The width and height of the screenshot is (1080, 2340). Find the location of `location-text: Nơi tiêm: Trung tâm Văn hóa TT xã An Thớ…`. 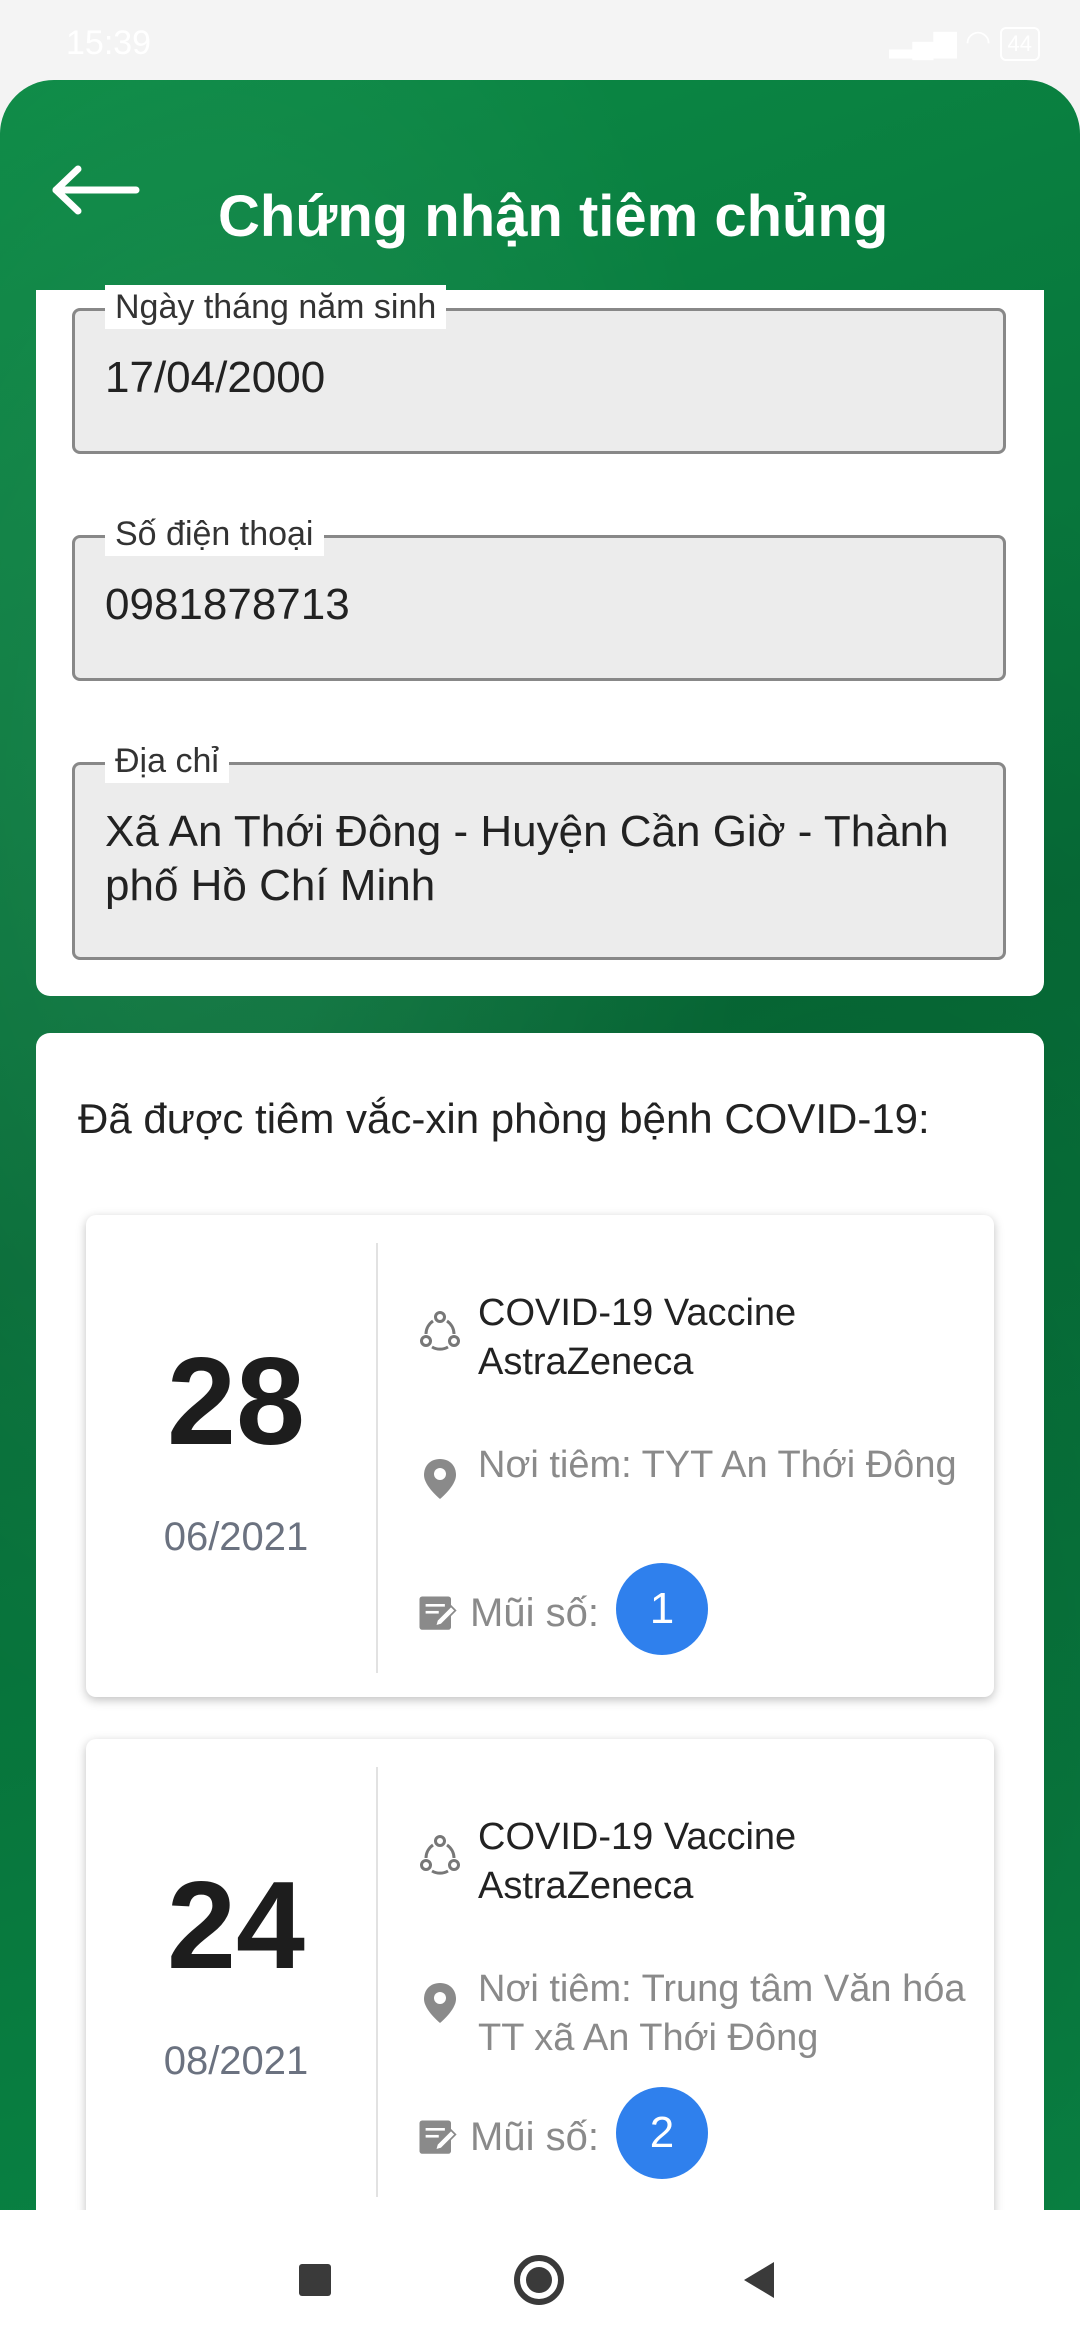

location-text: Nơi tiêm: Trung tâm Văn hóa TT xã An Thớ… is located at coordinates (722, 2013).